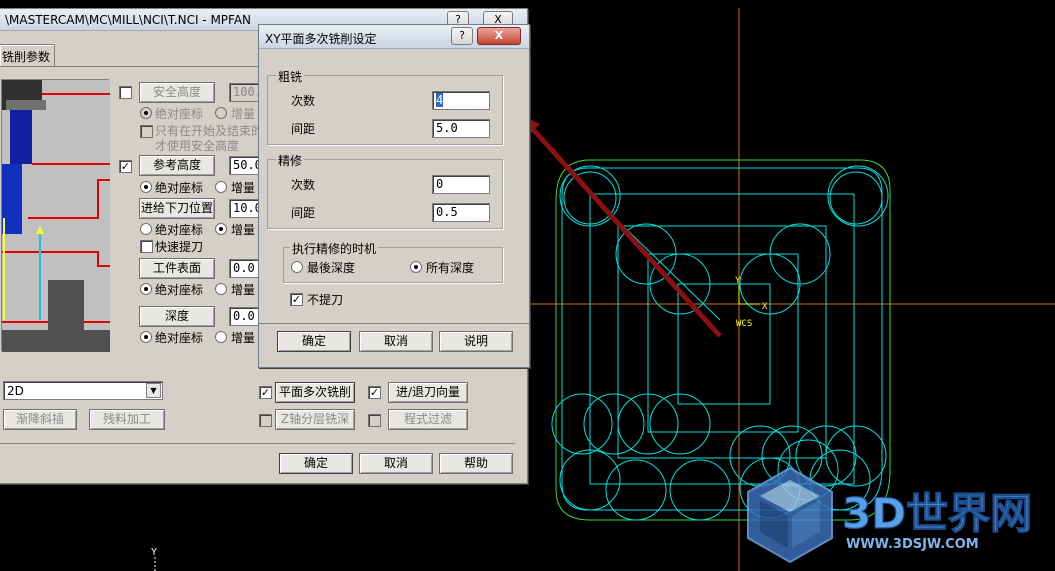 The height and width of the screenshot is (571, 1055). Describe the element at coordinates (331, 268) in the screenshot. I see `final-depth-label: 最後深度` at that location.